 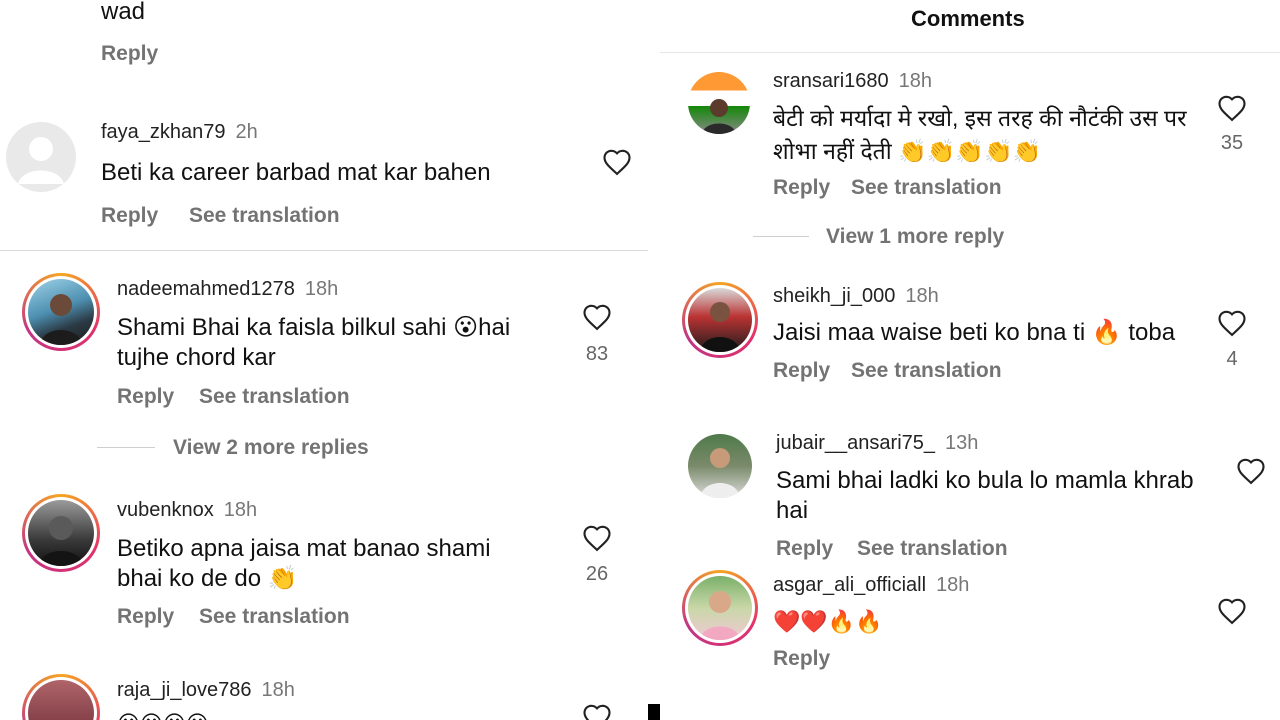 I want to click on like-count: 35, so click(x=1232, y=143).